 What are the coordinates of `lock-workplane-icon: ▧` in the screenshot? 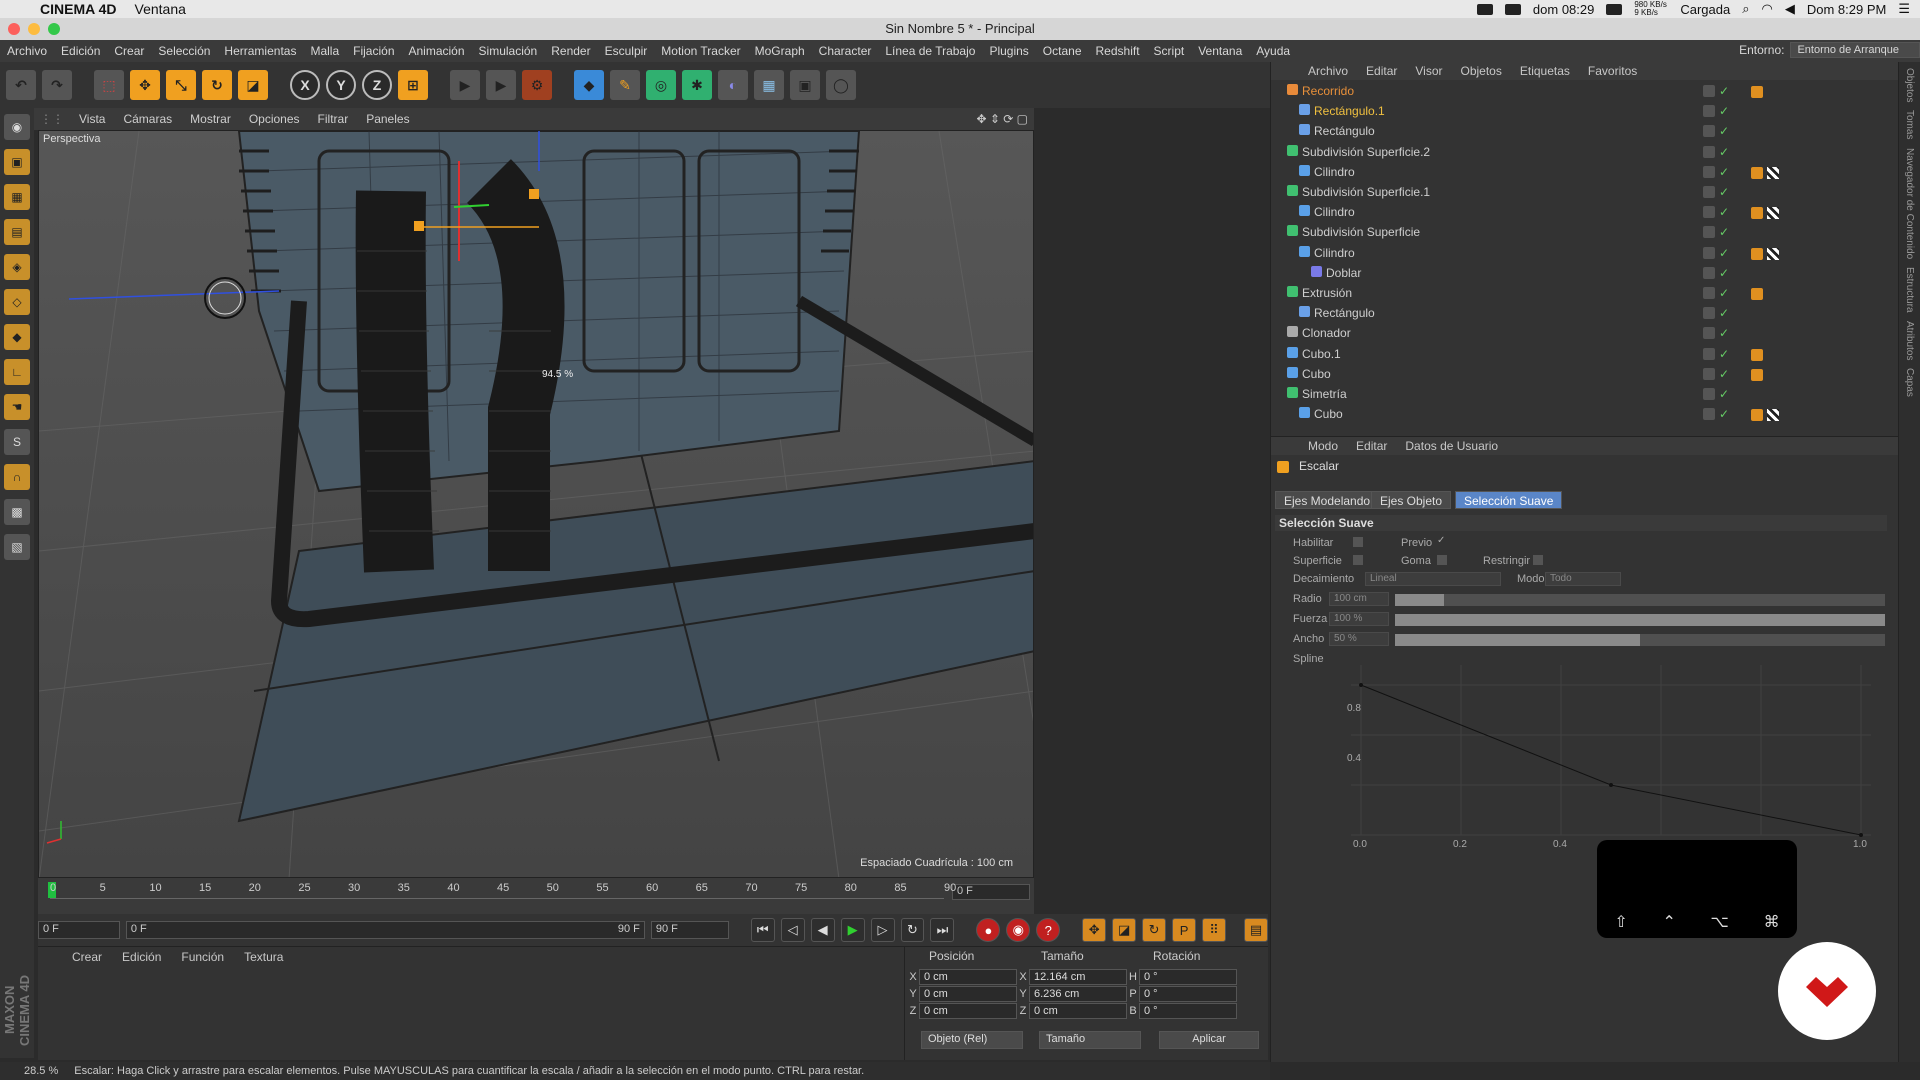 It's located at (17, 547).